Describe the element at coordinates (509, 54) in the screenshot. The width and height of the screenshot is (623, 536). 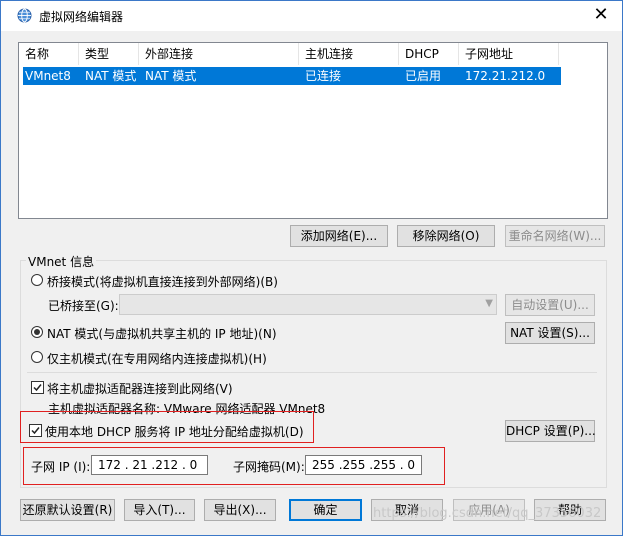
I see `column-header-subnet: 子网地址` at that location.